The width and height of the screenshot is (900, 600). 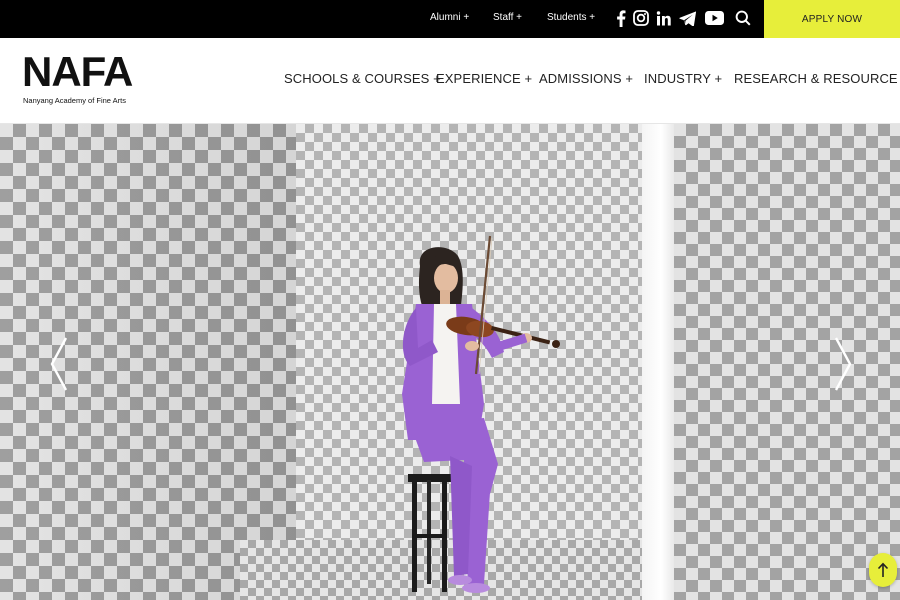 What do you see at coordinates (832, 19) in the screenshot?
I see `apply-now-button: APPLY NOW` at bounding box center [832, 19].